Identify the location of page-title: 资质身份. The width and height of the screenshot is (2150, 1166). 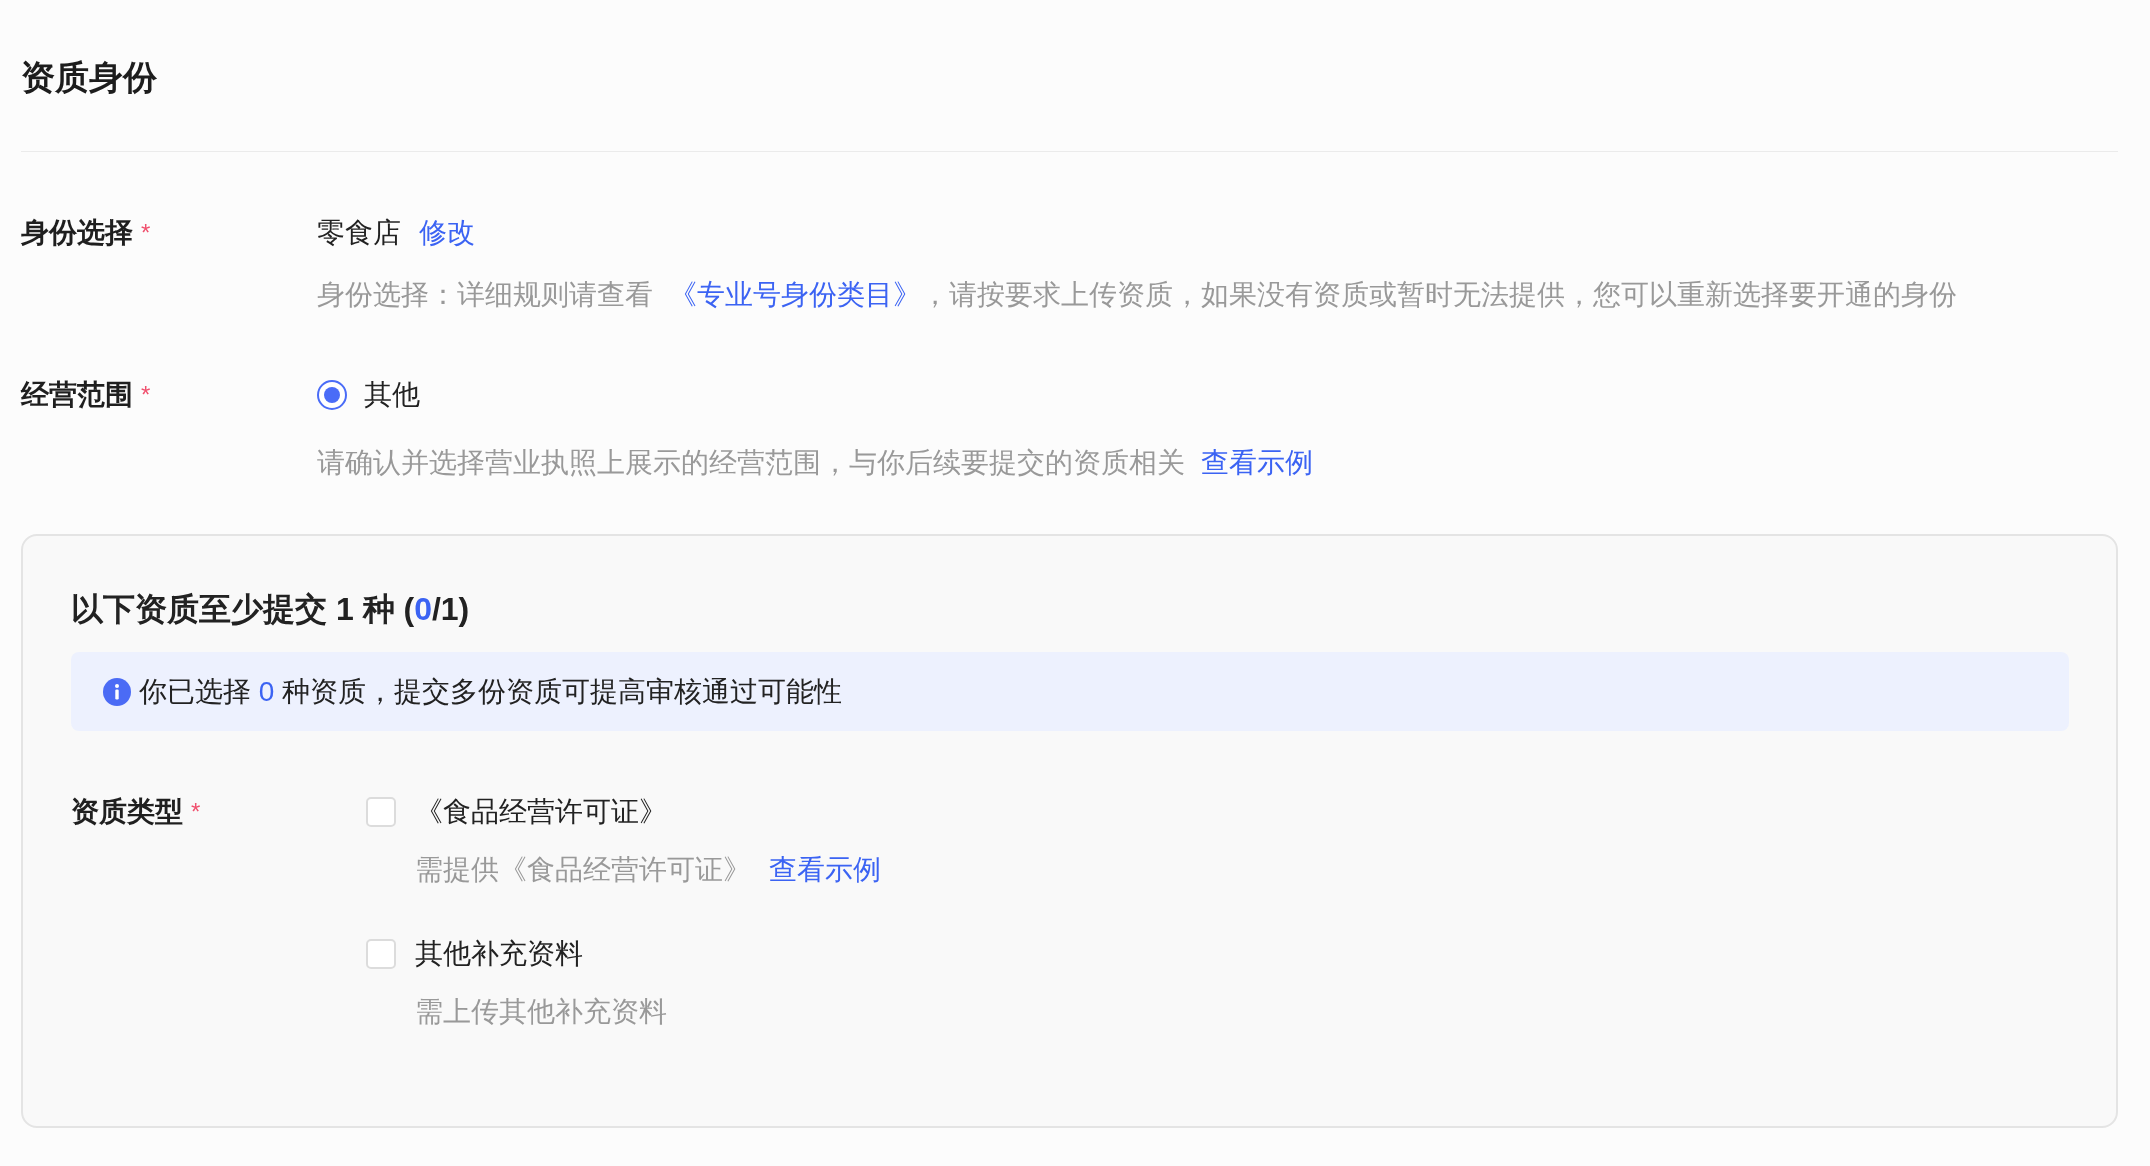
(89, 77).